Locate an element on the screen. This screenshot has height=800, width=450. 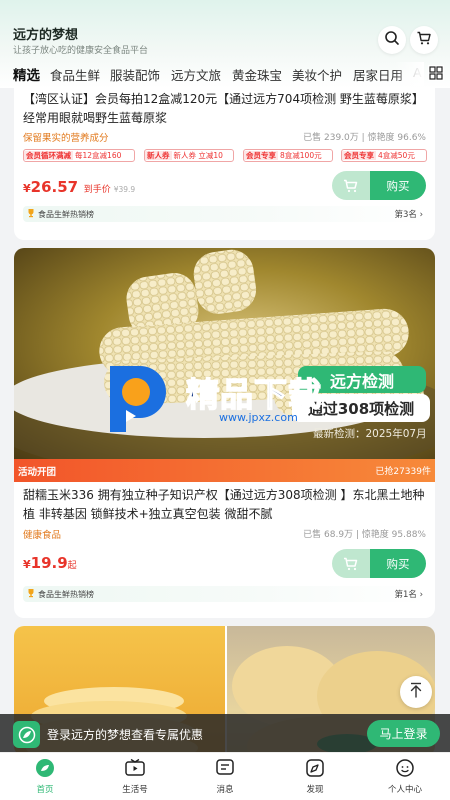
product-sales: 已售 68.9万 | 惊艳度 95.88% is located at coordinates (364, 535).